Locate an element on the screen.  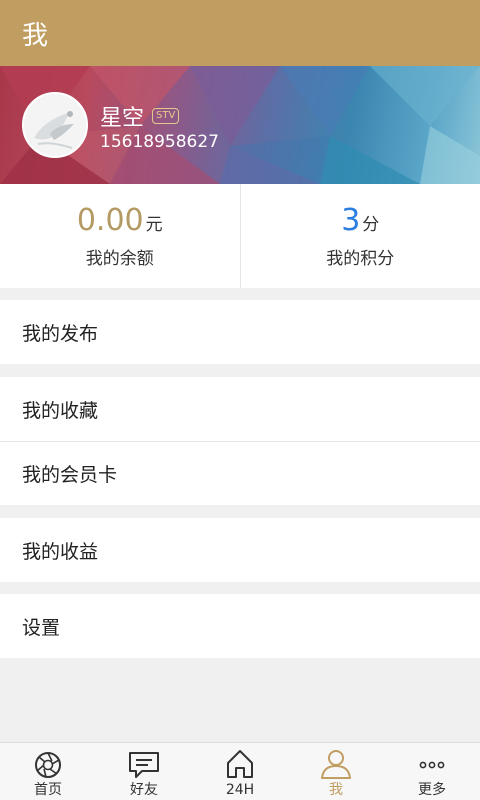
tab-label: 更多 is located at coordinates (432, 790).